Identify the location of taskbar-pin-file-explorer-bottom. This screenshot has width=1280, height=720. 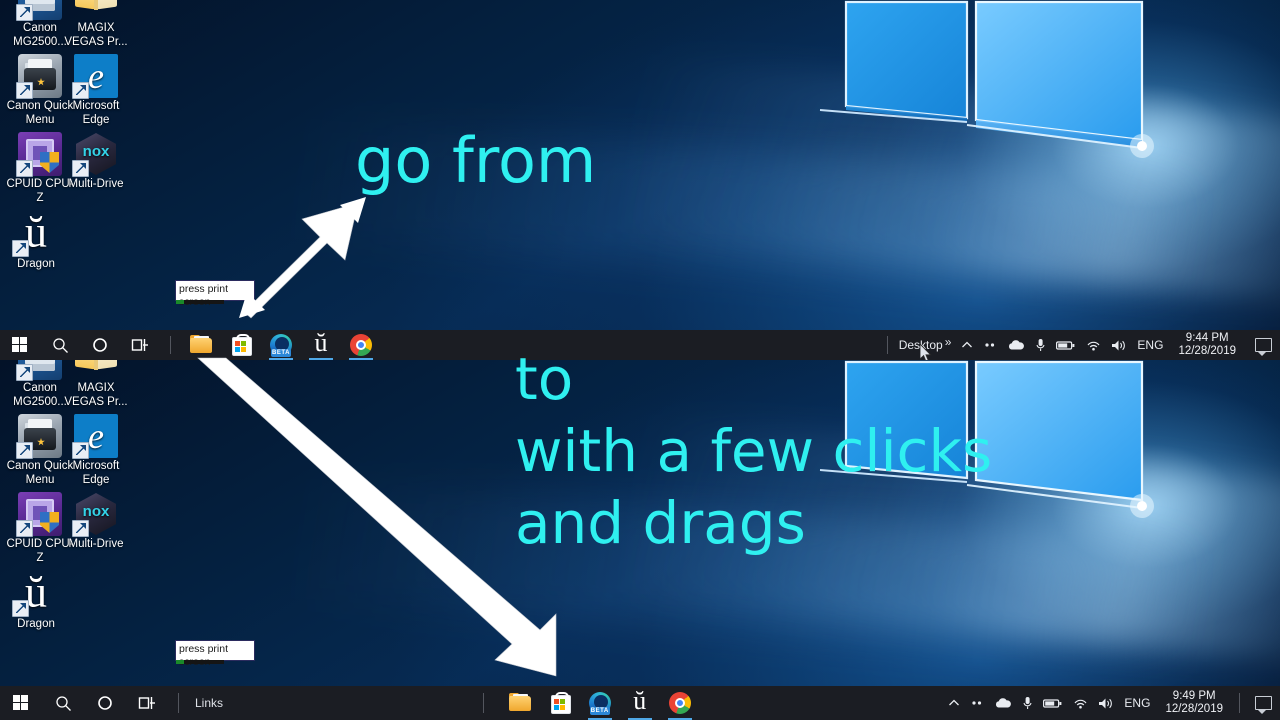
(520, 703).